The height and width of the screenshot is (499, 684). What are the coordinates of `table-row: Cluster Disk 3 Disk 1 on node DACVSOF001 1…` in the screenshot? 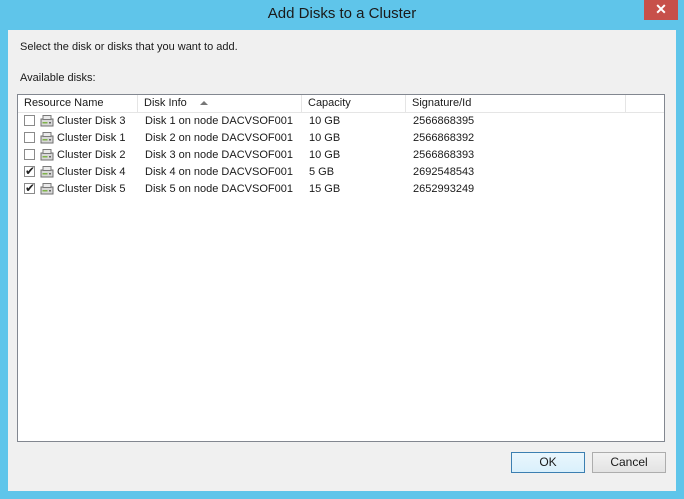 It's located at (341, 121).